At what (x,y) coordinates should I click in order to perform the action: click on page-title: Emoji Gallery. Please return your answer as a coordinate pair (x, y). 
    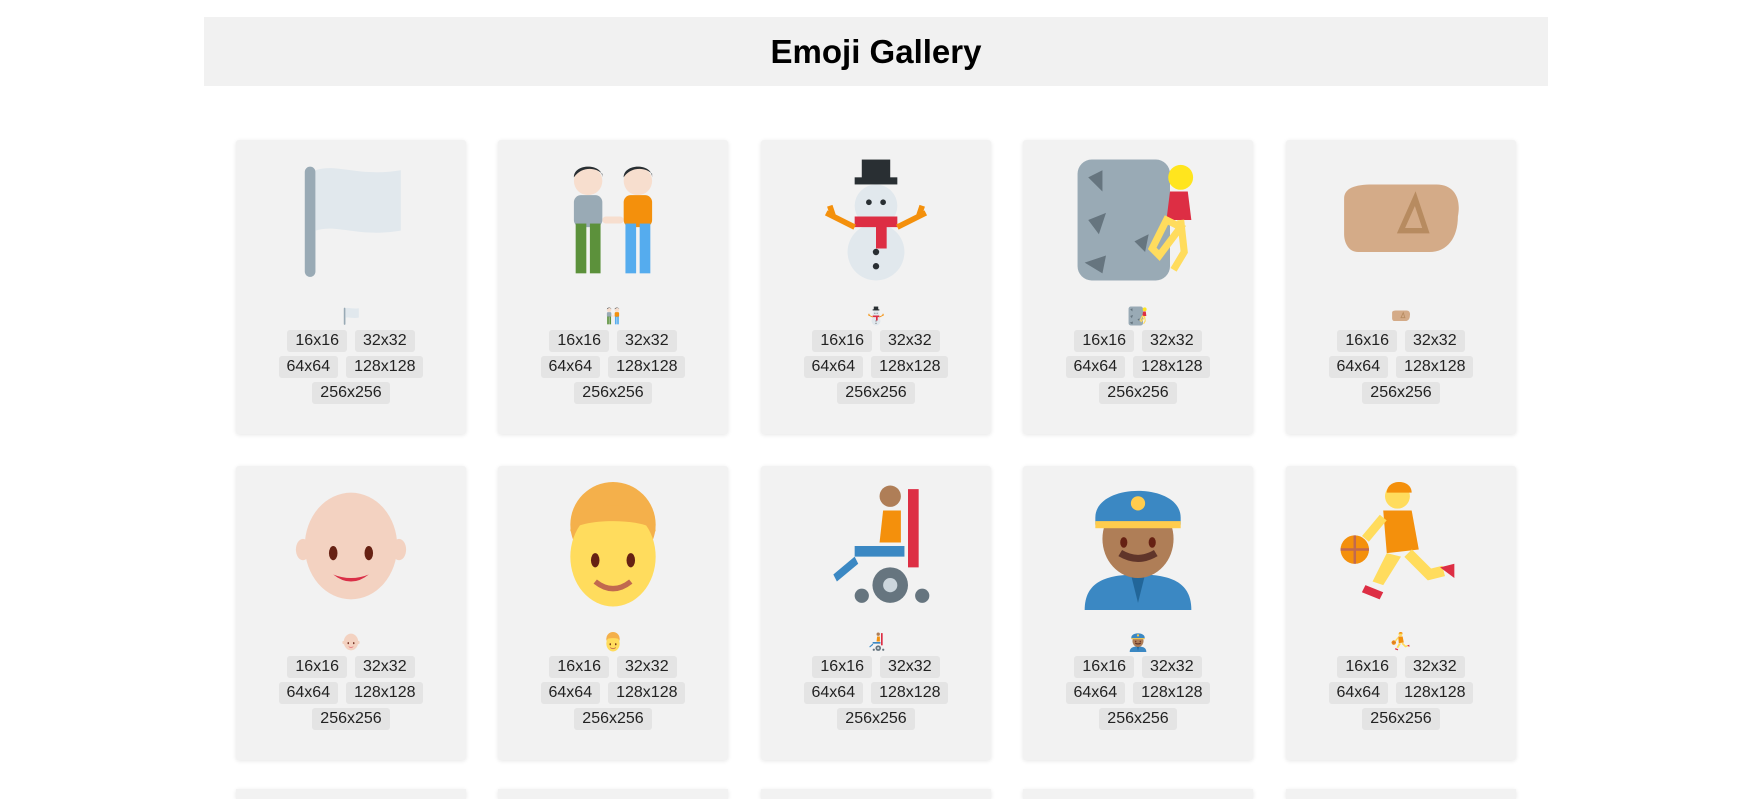
    Looking at the image, I should click on (876, 51).